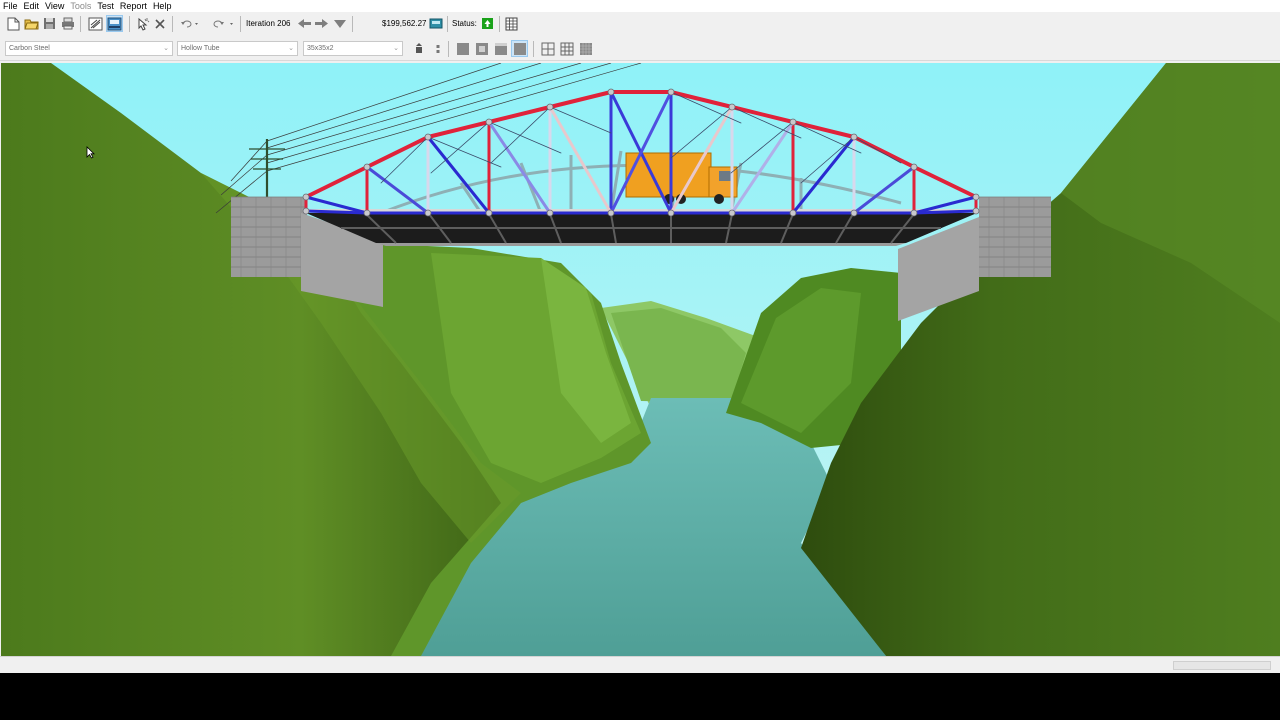  I want to click on increase-size-icon, so click(418, 48).